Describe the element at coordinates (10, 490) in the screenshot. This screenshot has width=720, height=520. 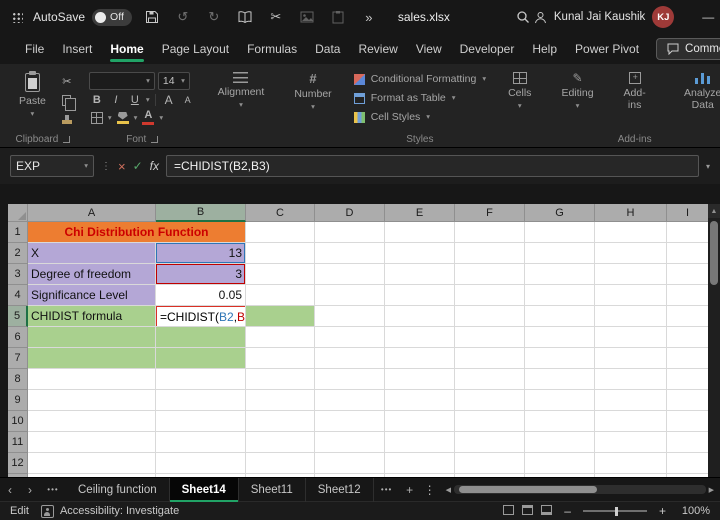
I see `sheet-nav-left-button: ‹` at that location.